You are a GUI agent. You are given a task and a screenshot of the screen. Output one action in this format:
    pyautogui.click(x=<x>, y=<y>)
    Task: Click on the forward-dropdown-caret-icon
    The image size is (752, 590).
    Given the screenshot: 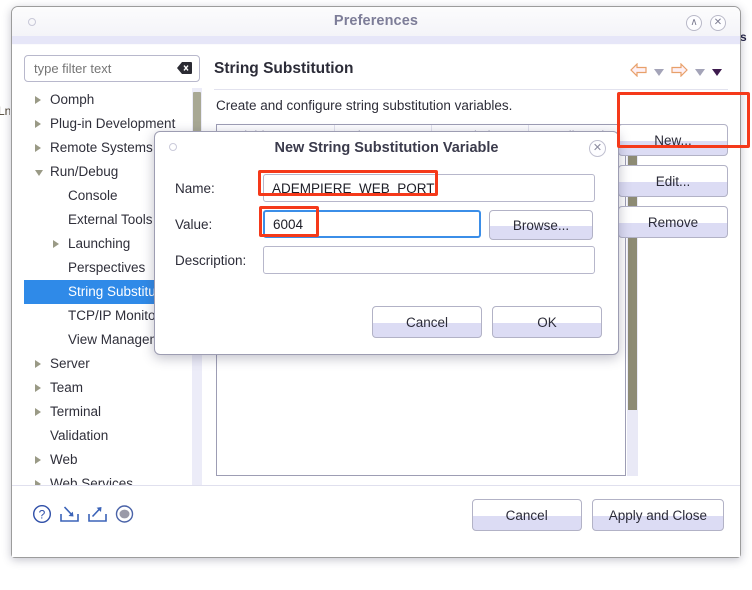 What is the action you would take?
    pyautogui.click(x=700, y=72)
    